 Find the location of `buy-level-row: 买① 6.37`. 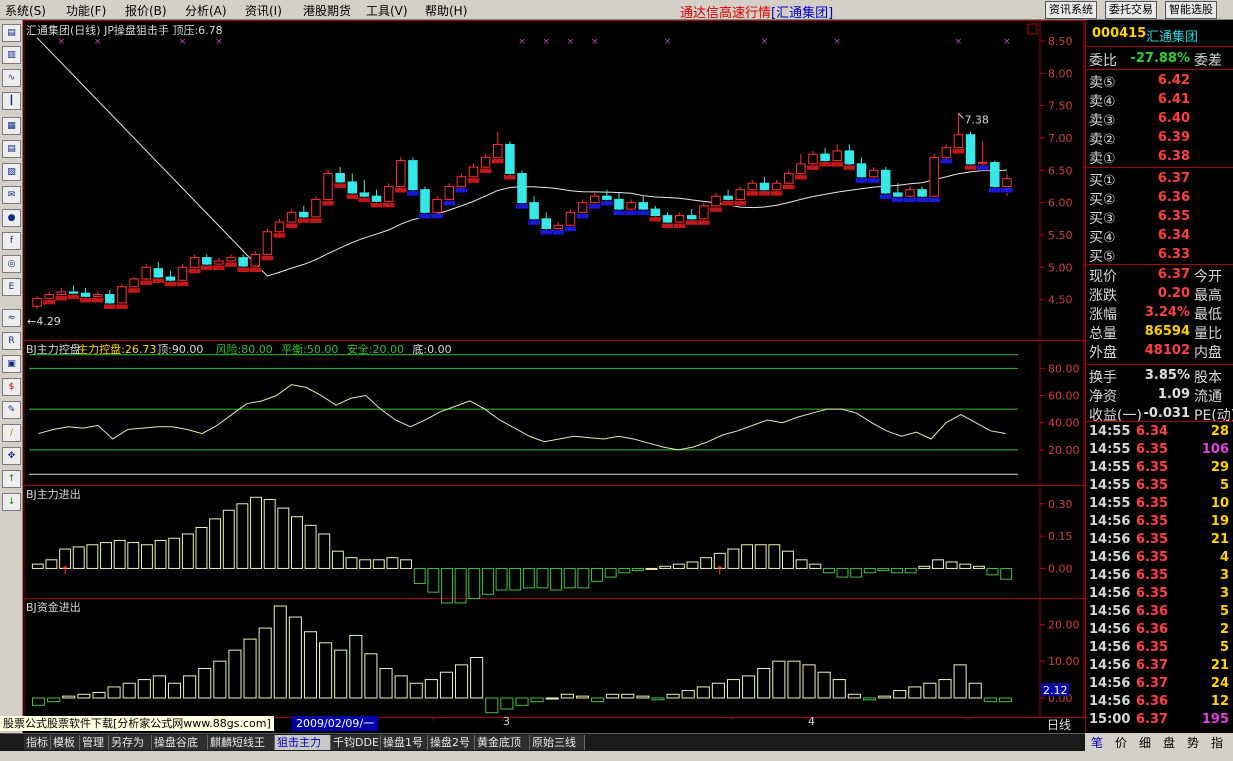

buy-level-row: 买① 6.37 is located at coordinates (1159, 179).